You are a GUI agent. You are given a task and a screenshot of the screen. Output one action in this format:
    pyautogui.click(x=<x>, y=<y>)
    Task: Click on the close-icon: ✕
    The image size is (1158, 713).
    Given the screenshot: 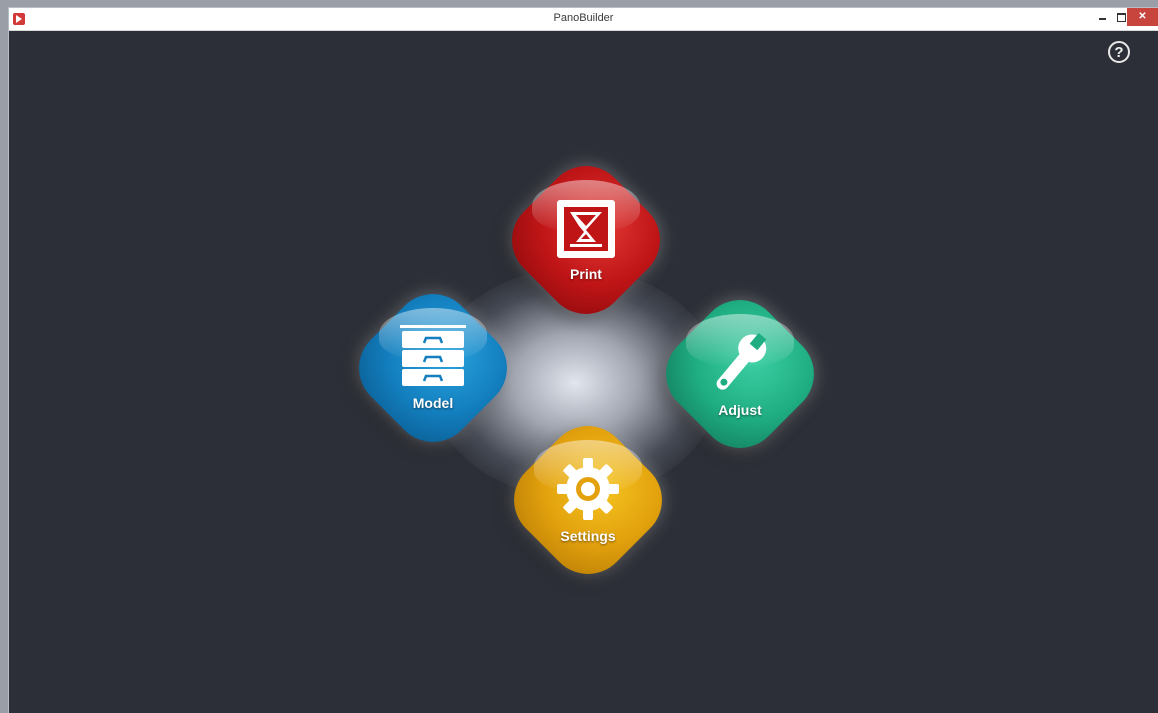 What is the action you would take?
    pyautogui.click(x=1142, y=16)
    